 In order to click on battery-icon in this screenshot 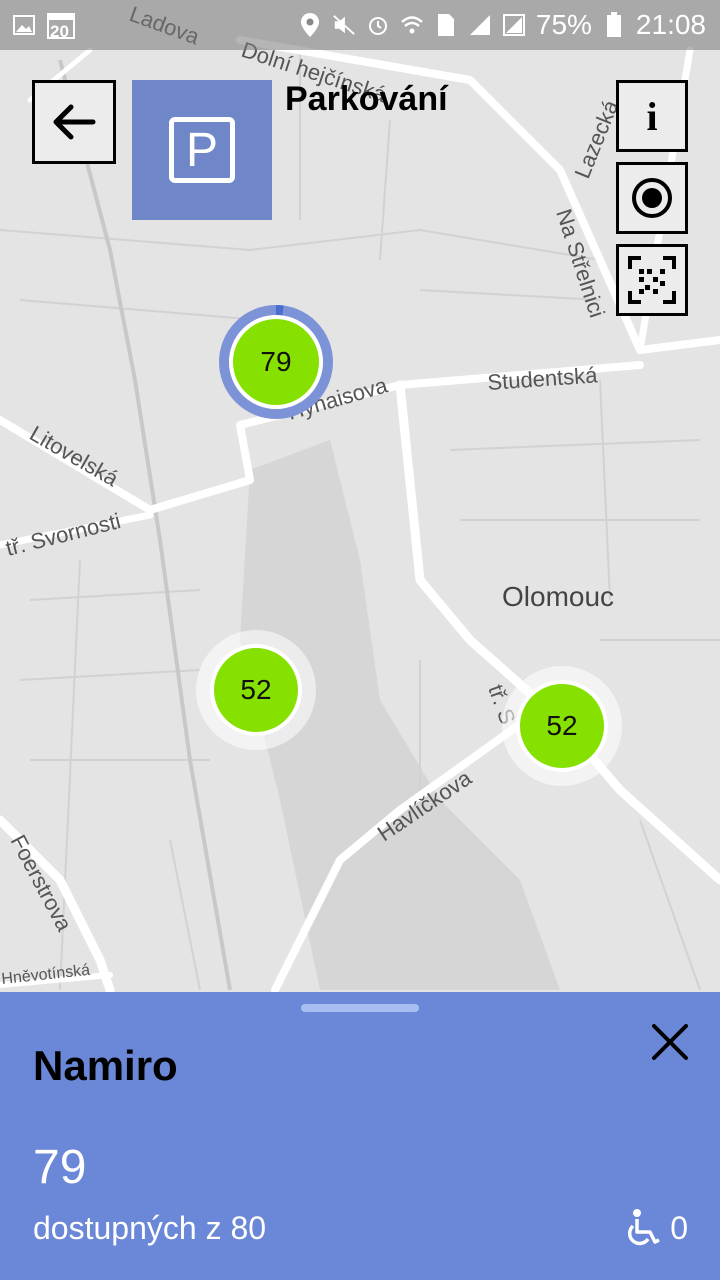, I will do `click(614, 24)`.